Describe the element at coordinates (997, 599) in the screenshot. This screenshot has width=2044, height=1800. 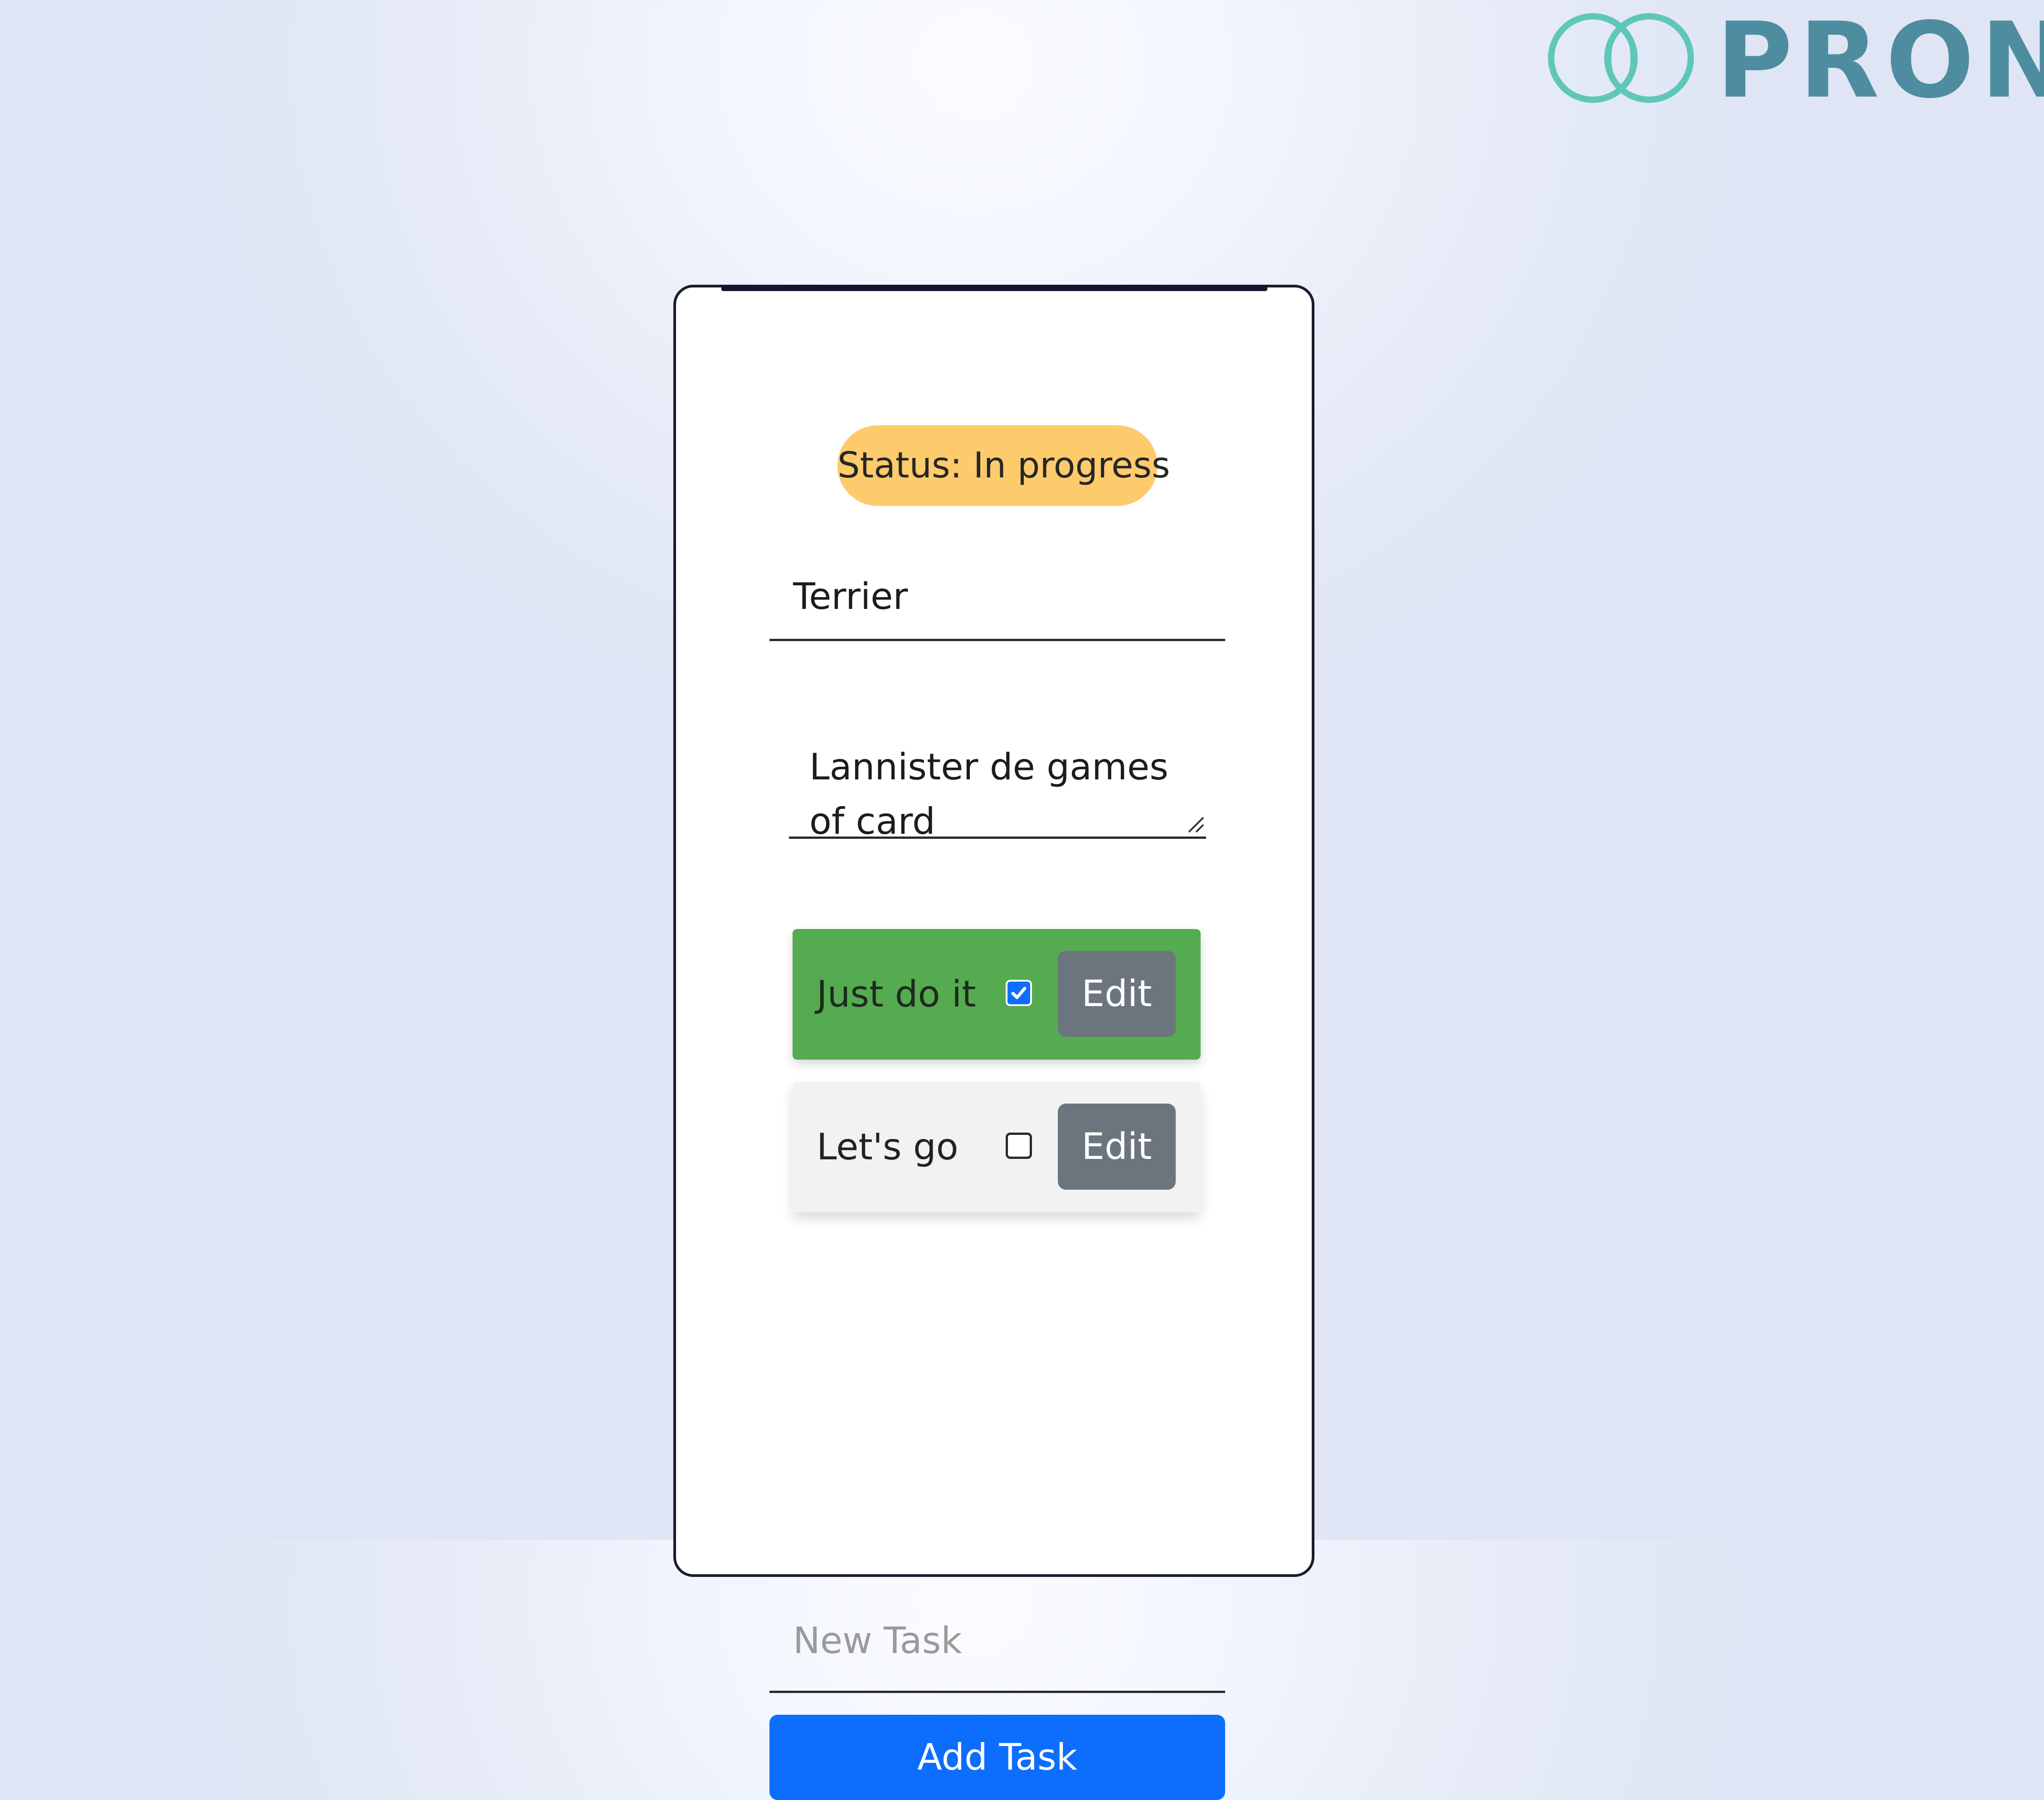
I see `title-input: Terrier` at that location.